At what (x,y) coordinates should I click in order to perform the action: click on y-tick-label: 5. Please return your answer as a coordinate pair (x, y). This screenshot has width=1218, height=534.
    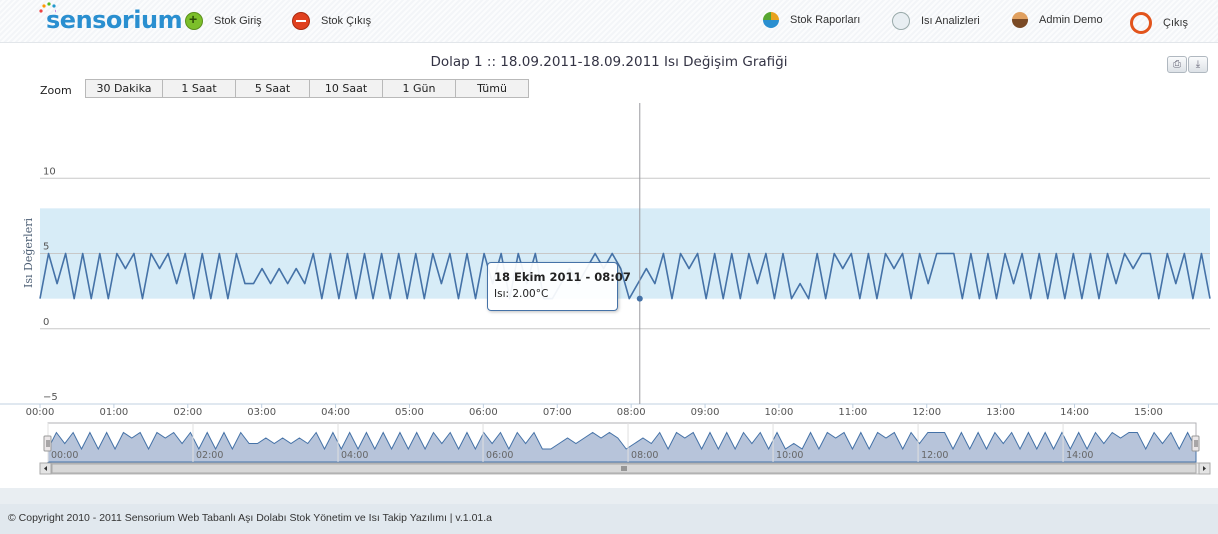
    Looking at the image, I should click on (46, 247).